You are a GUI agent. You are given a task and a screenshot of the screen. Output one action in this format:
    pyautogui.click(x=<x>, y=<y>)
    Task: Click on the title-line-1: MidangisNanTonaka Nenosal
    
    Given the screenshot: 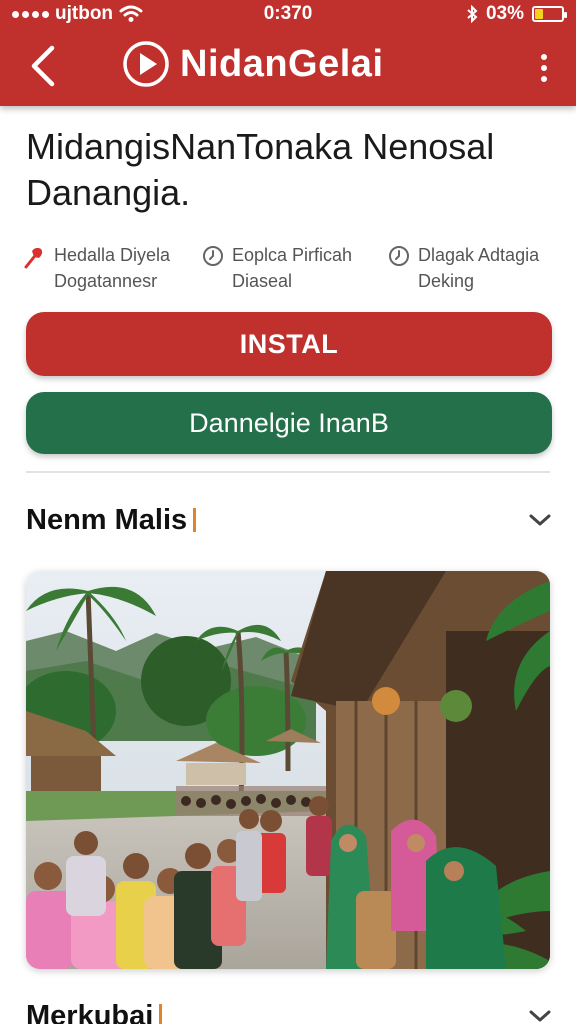 What is the action you would take?
    pyautogui.click(x=260, y=146)
    